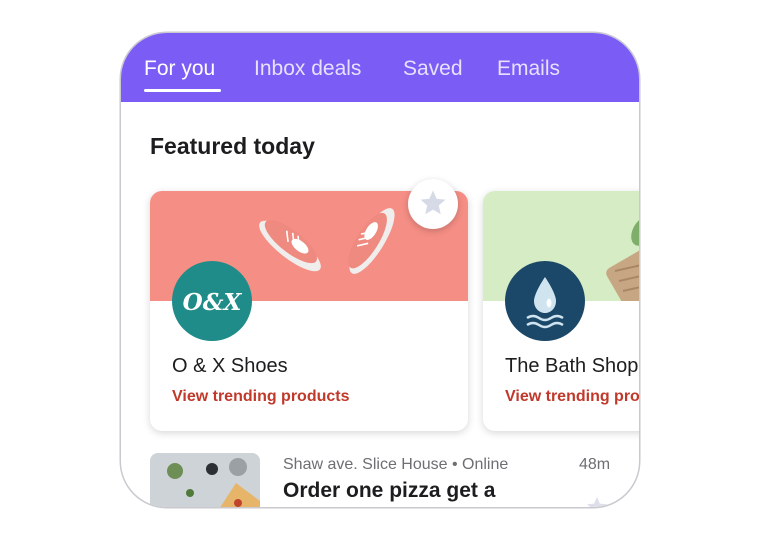 The height and width of the screenshot is (540, 760). Describe the element at coordinates (595, 464) in the screenshot. I see `deal-timestamp: 48m` at that location.